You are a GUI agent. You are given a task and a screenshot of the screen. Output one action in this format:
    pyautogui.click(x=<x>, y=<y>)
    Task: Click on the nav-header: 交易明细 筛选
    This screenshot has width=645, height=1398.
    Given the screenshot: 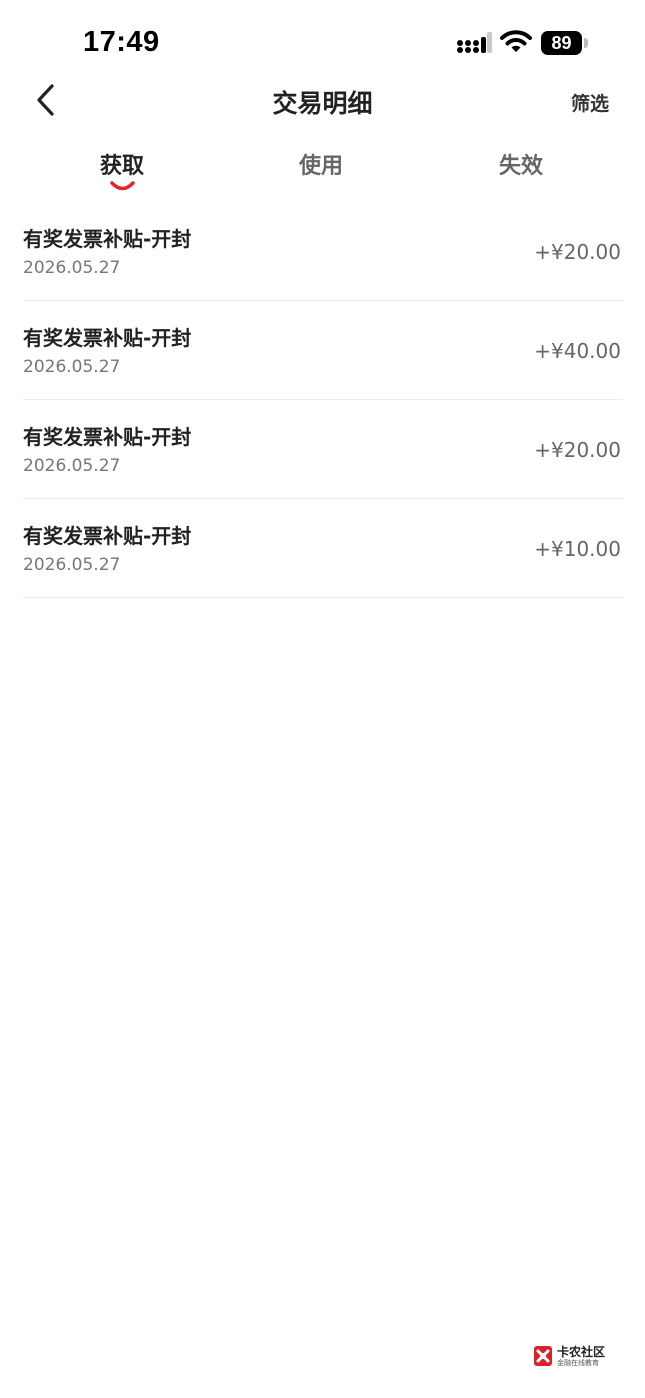 What is the action you would take?
    pyautogui.click(x=322, y=100)
    